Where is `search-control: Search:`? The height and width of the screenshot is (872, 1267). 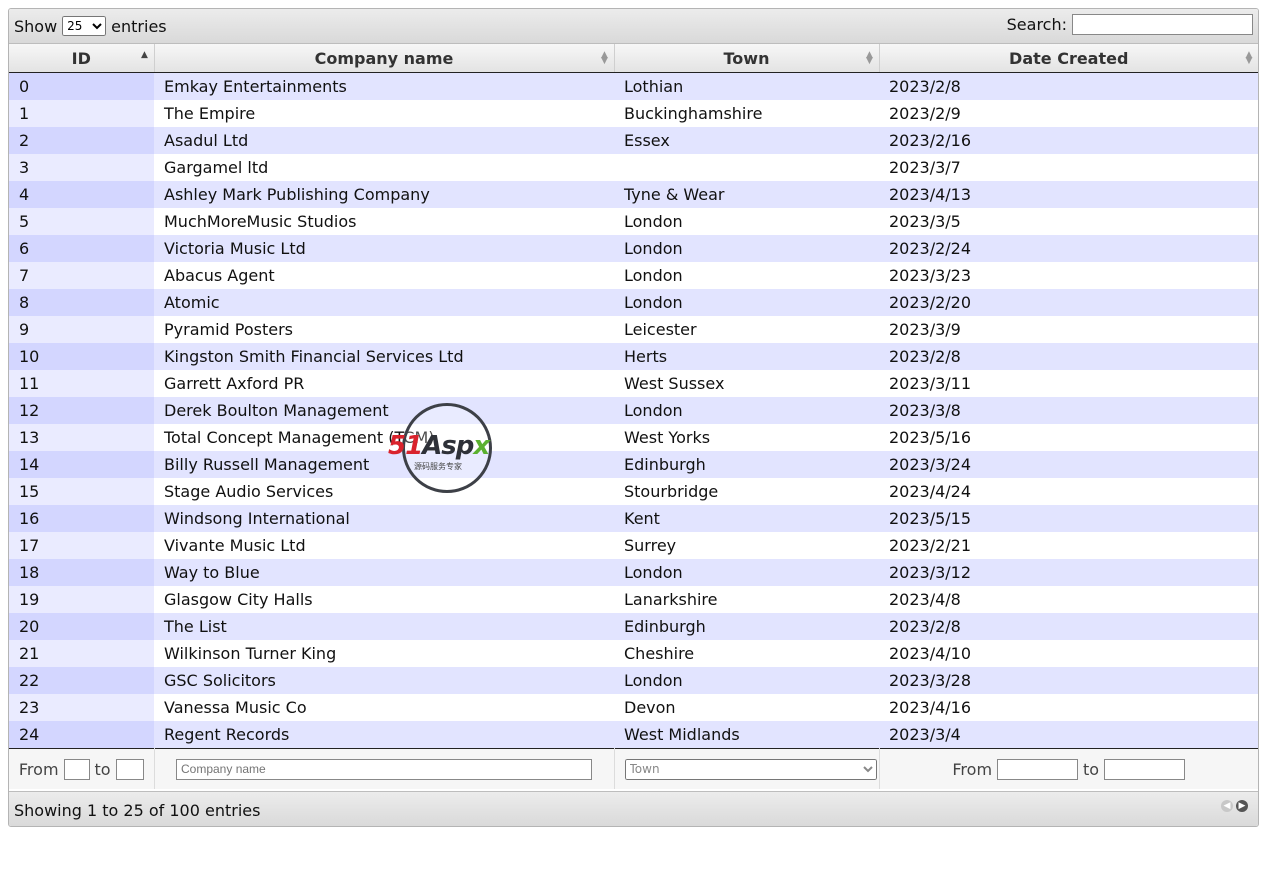
search-control: Search: is located at coordinates (1130, 24).